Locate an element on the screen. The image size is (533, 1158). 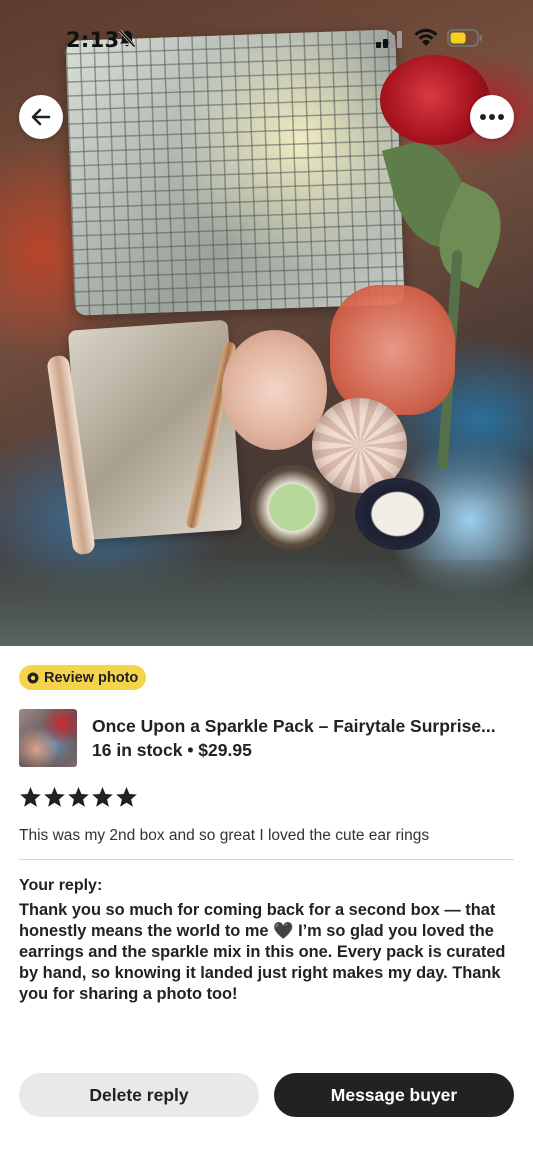
photo-flower is located at coordinates (274, 390).